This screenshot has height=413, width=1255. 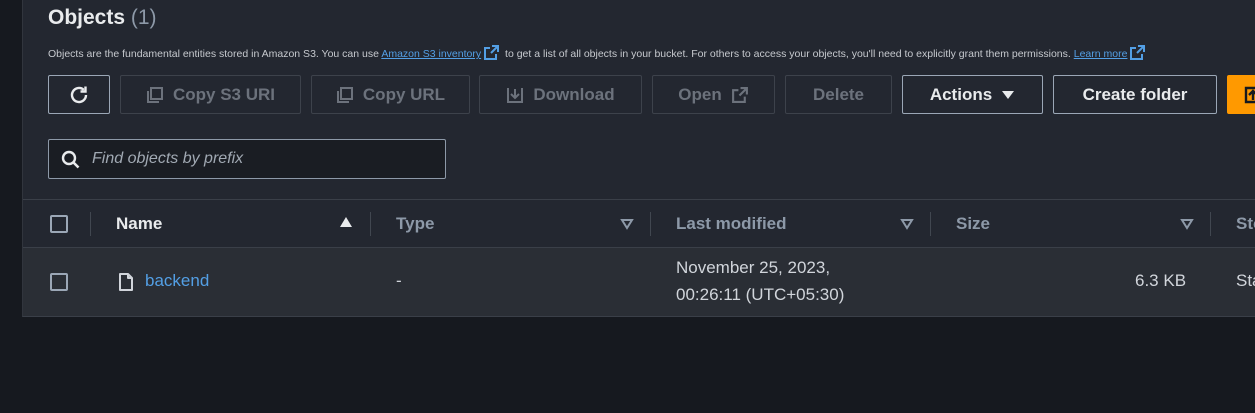 I want to click on file-icon, so click(x=126, y=282).